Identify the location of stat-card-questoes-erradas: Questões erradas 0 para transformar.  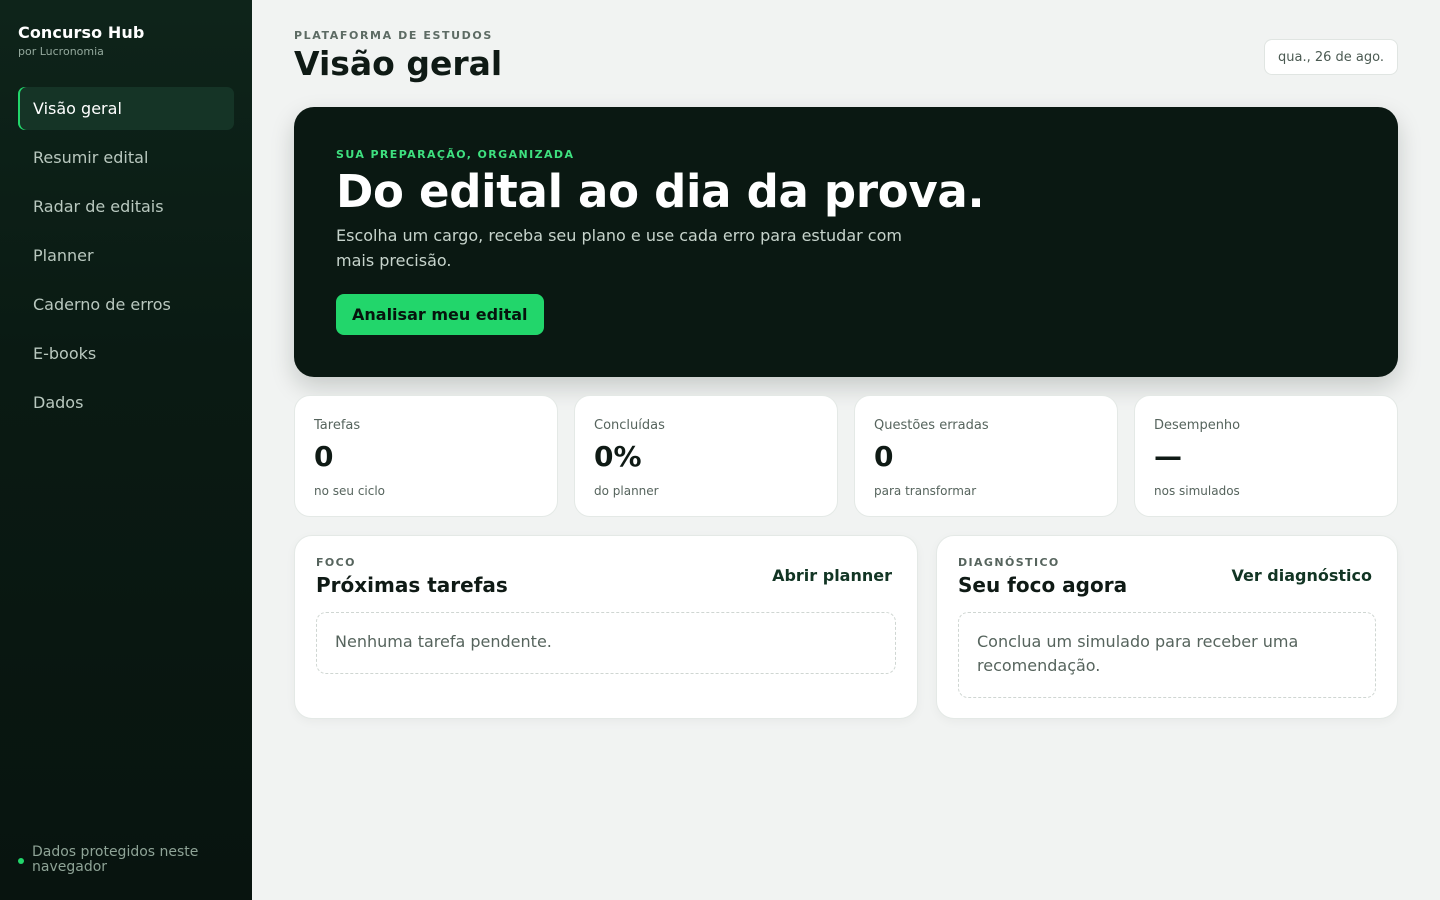
(986, 456).